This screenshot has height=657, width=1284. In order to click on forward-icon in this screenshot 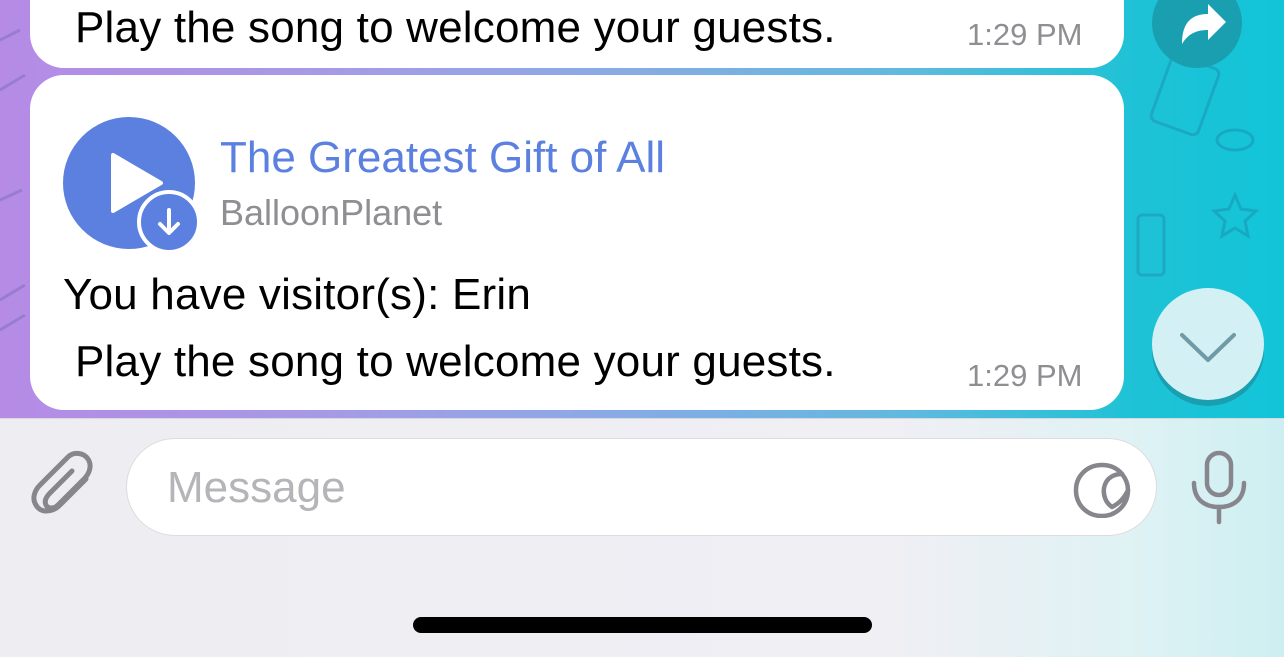, I will do `click(1204, 24)`.